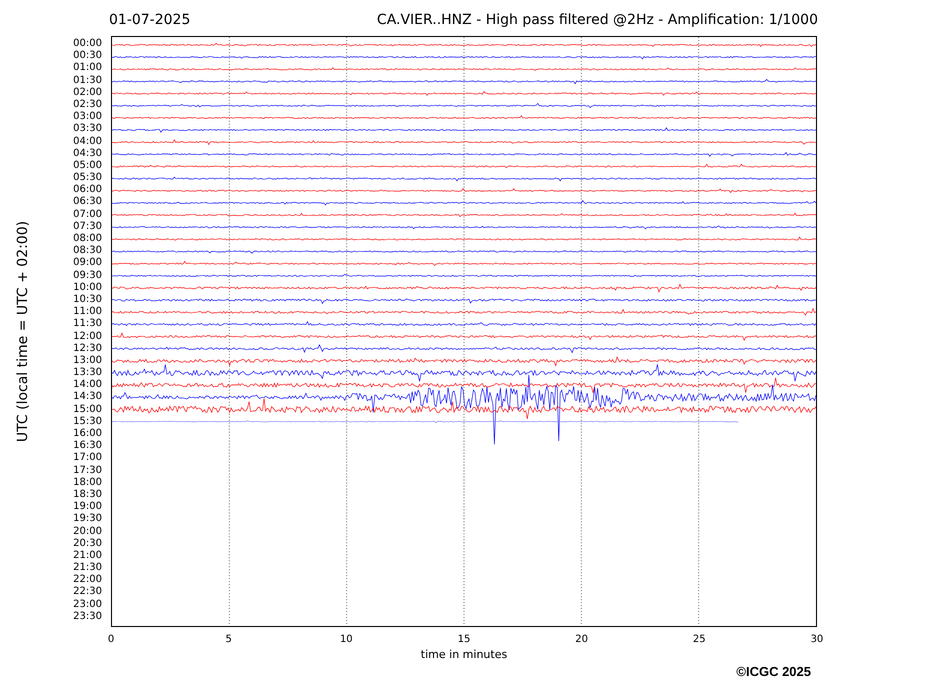  Describe the element at coordinates (87, 92) in the screenshot. I see `time-label: 02:00` at that location.